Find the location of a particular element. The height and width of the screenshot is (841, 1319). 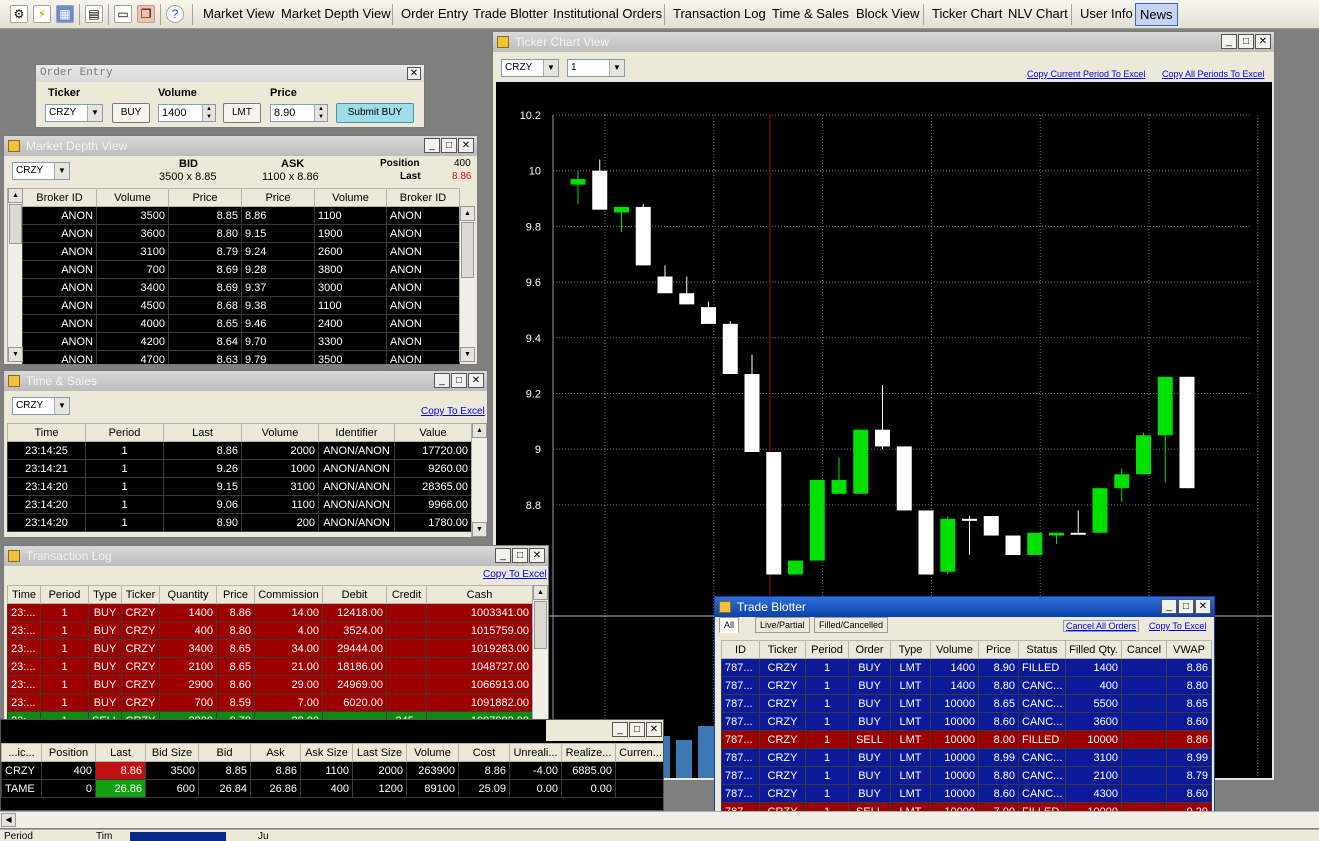

copy-all-periods-link: Copy All Periods To Excel is located at coordinates (1213, 74).